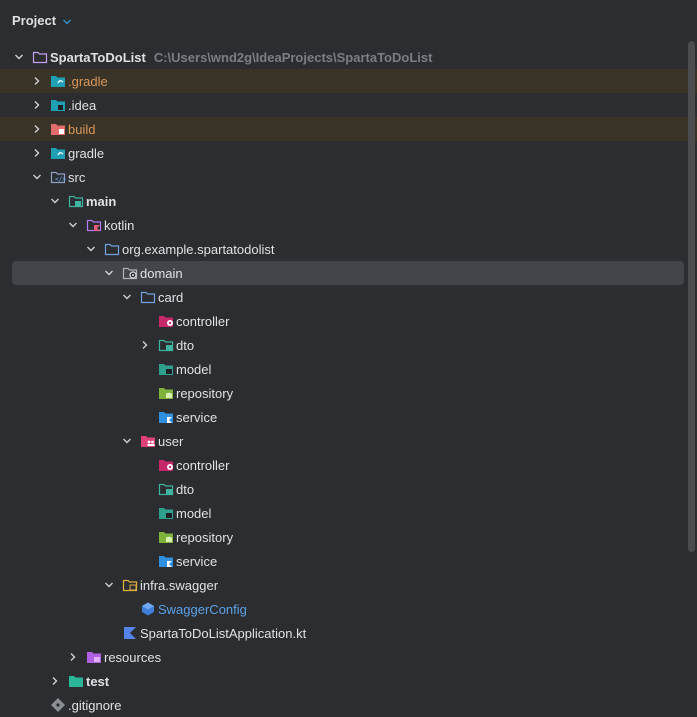  I want to click on vertical-scrollbar, so click(691, 296).